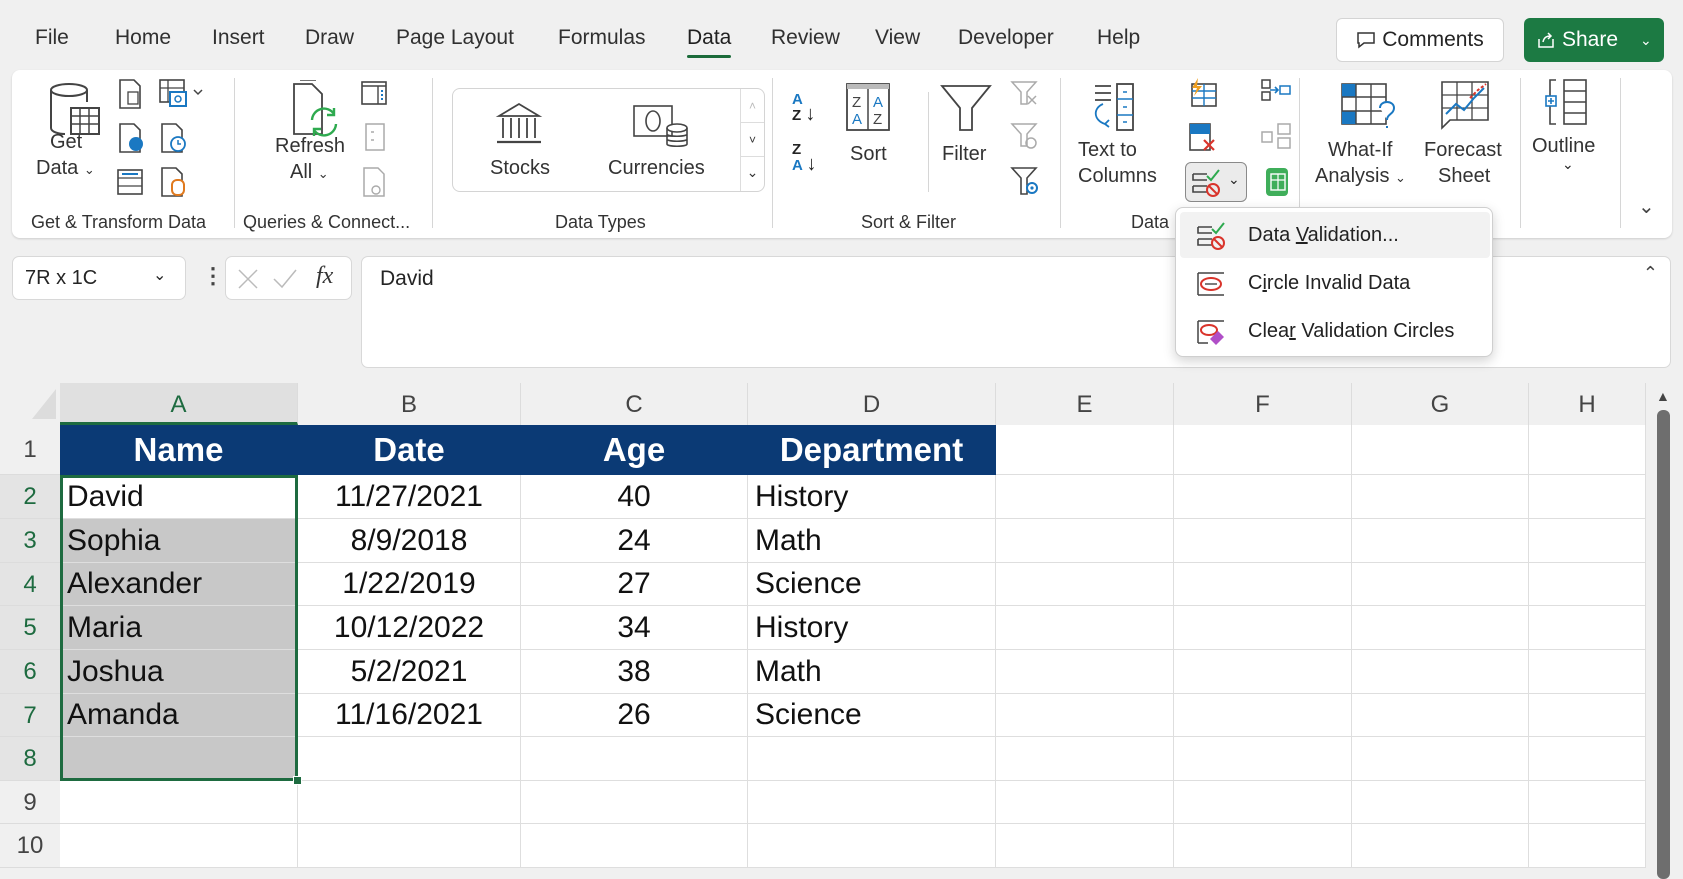 This screenshot has height=879, width=1683. Describe the element at coordinates (179, 715) in the screenshot. I see `cell-a7: Amanda` at that location.